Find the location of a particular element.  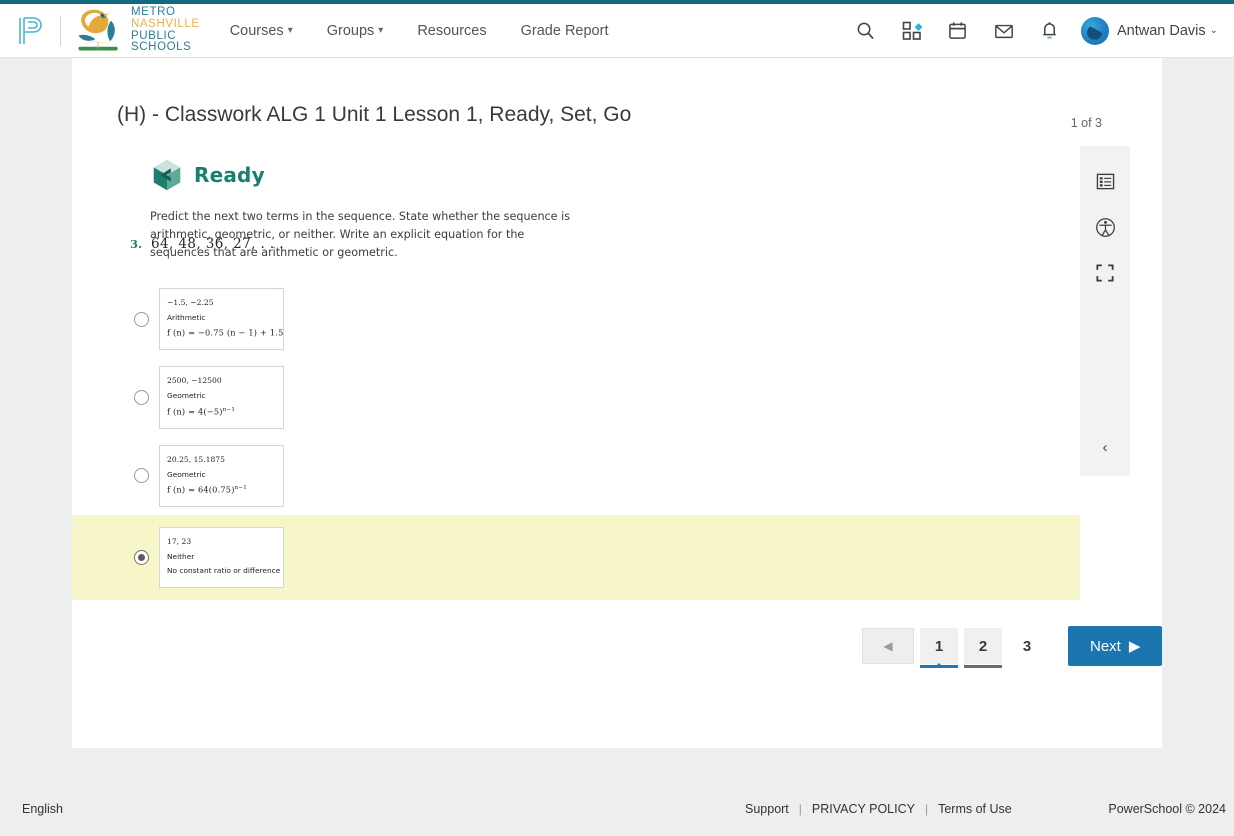

calendar-icon is located at coordinates (958, 31).